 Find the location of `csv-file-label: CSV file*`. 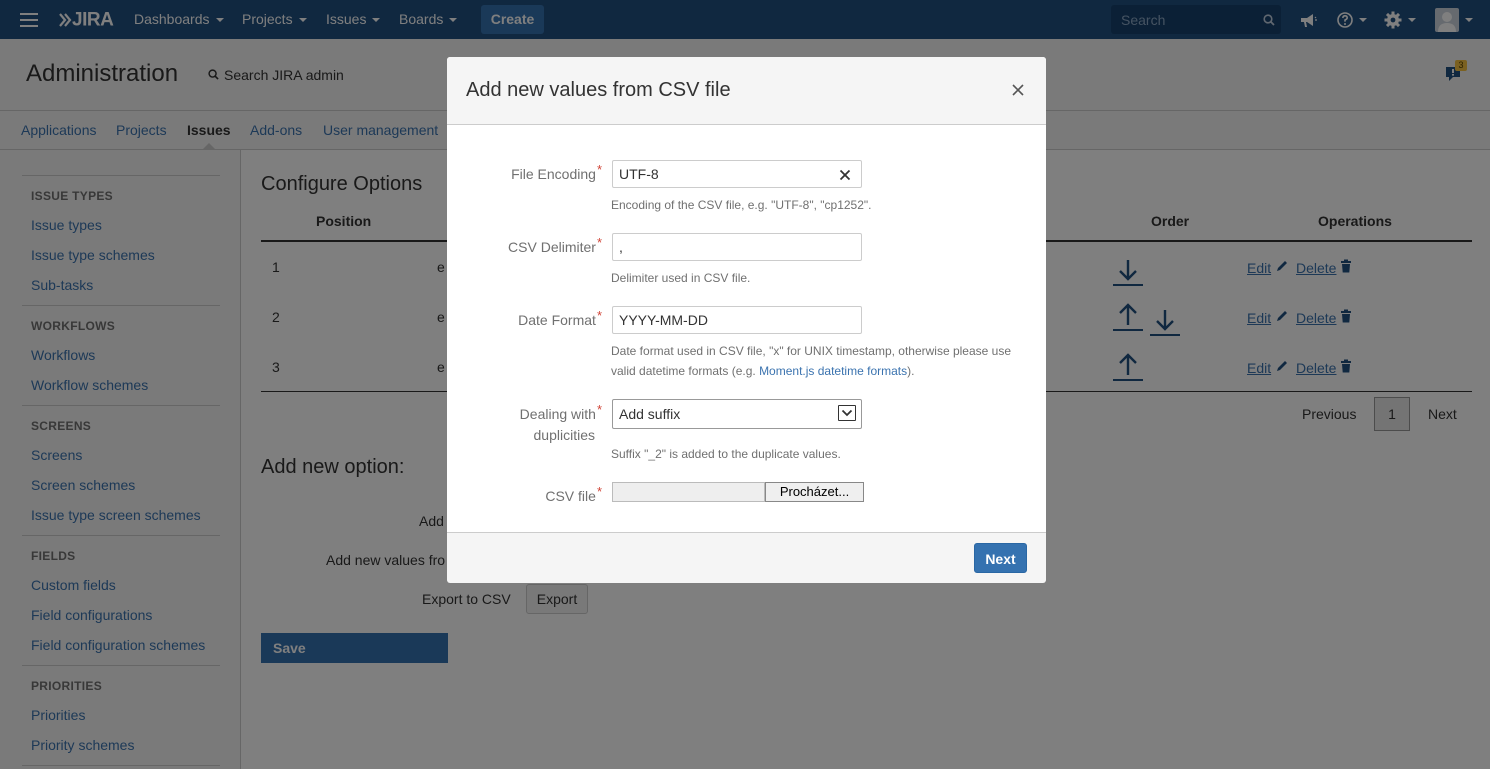

csv-file-label: CSV file* is located at coordinates (573, 494).